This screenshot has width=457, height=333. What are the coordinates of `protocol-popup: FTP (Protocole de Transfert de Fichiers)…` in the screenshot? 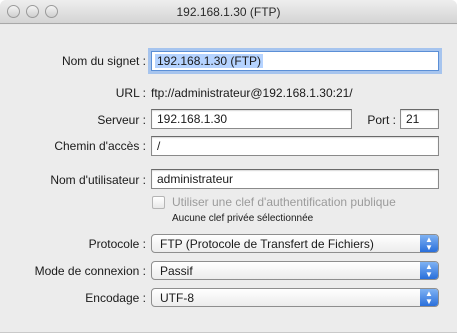 It's located at (295, 243).